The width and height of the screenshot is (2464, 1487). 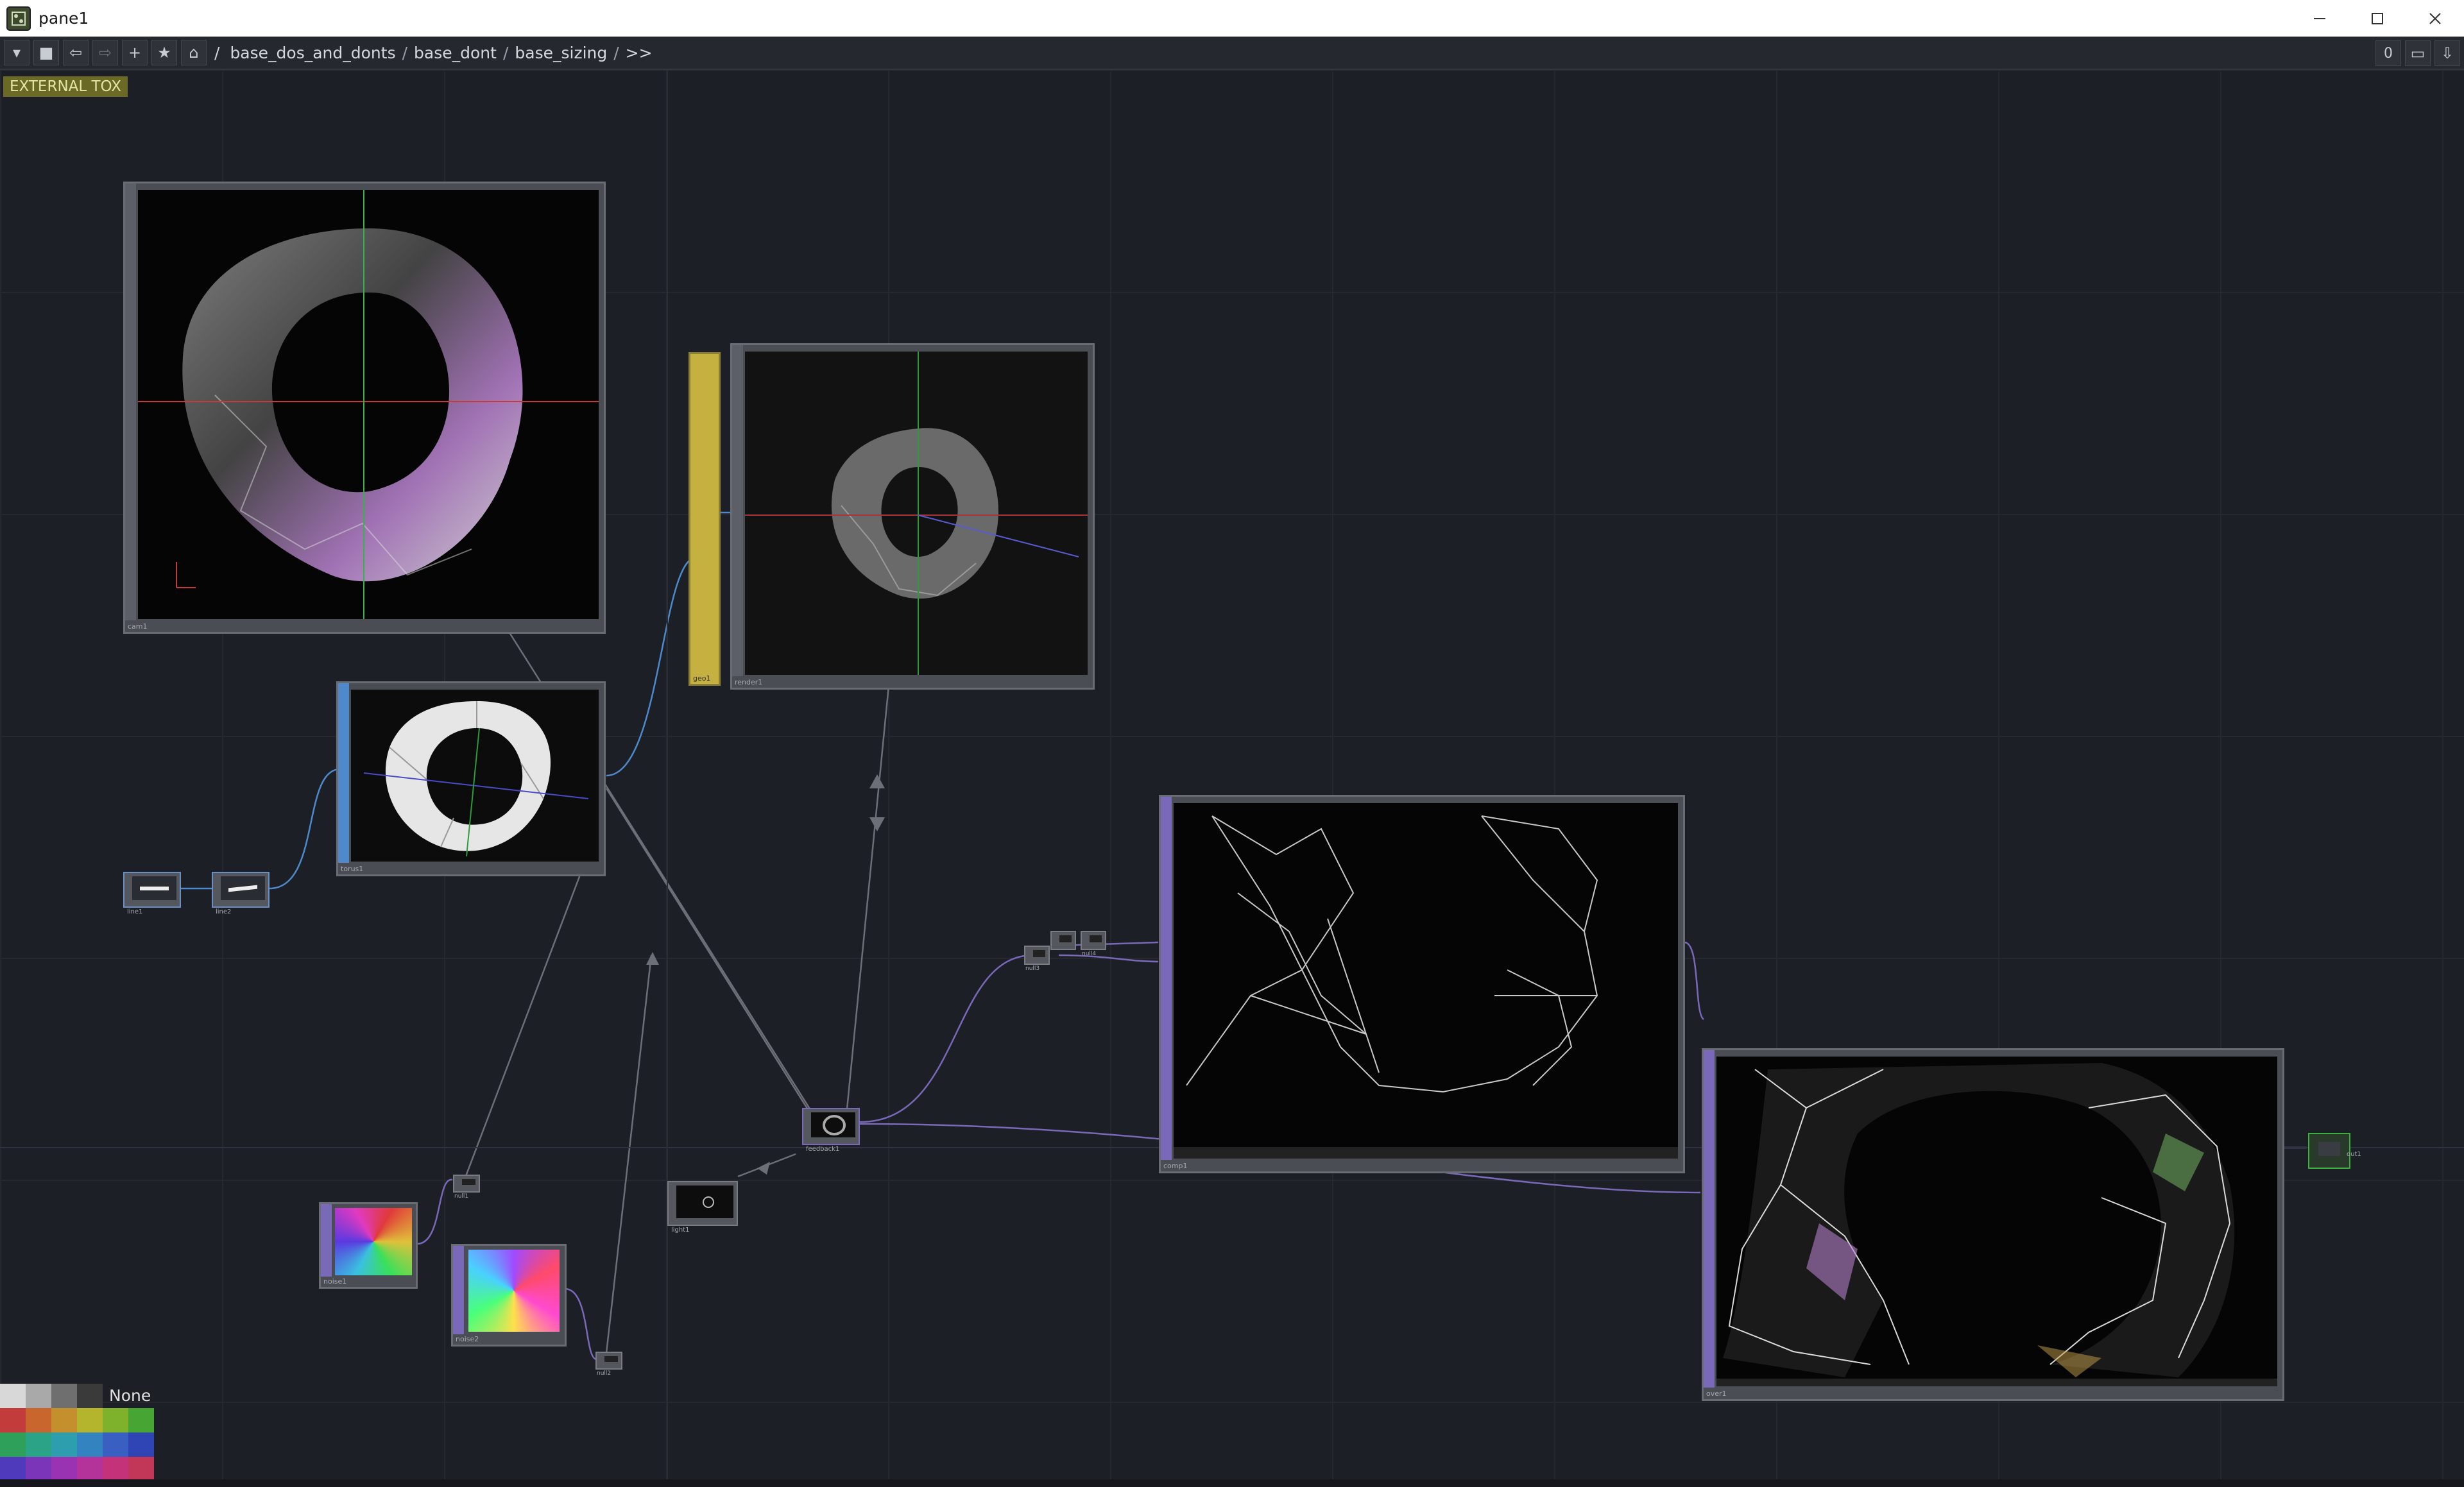 What do you see at coordinates (313, 53) in the screenshot?
I see `breadcrumb-base-dos-and-donts: base_dos_and_donts` at bounding box center [313, 53].